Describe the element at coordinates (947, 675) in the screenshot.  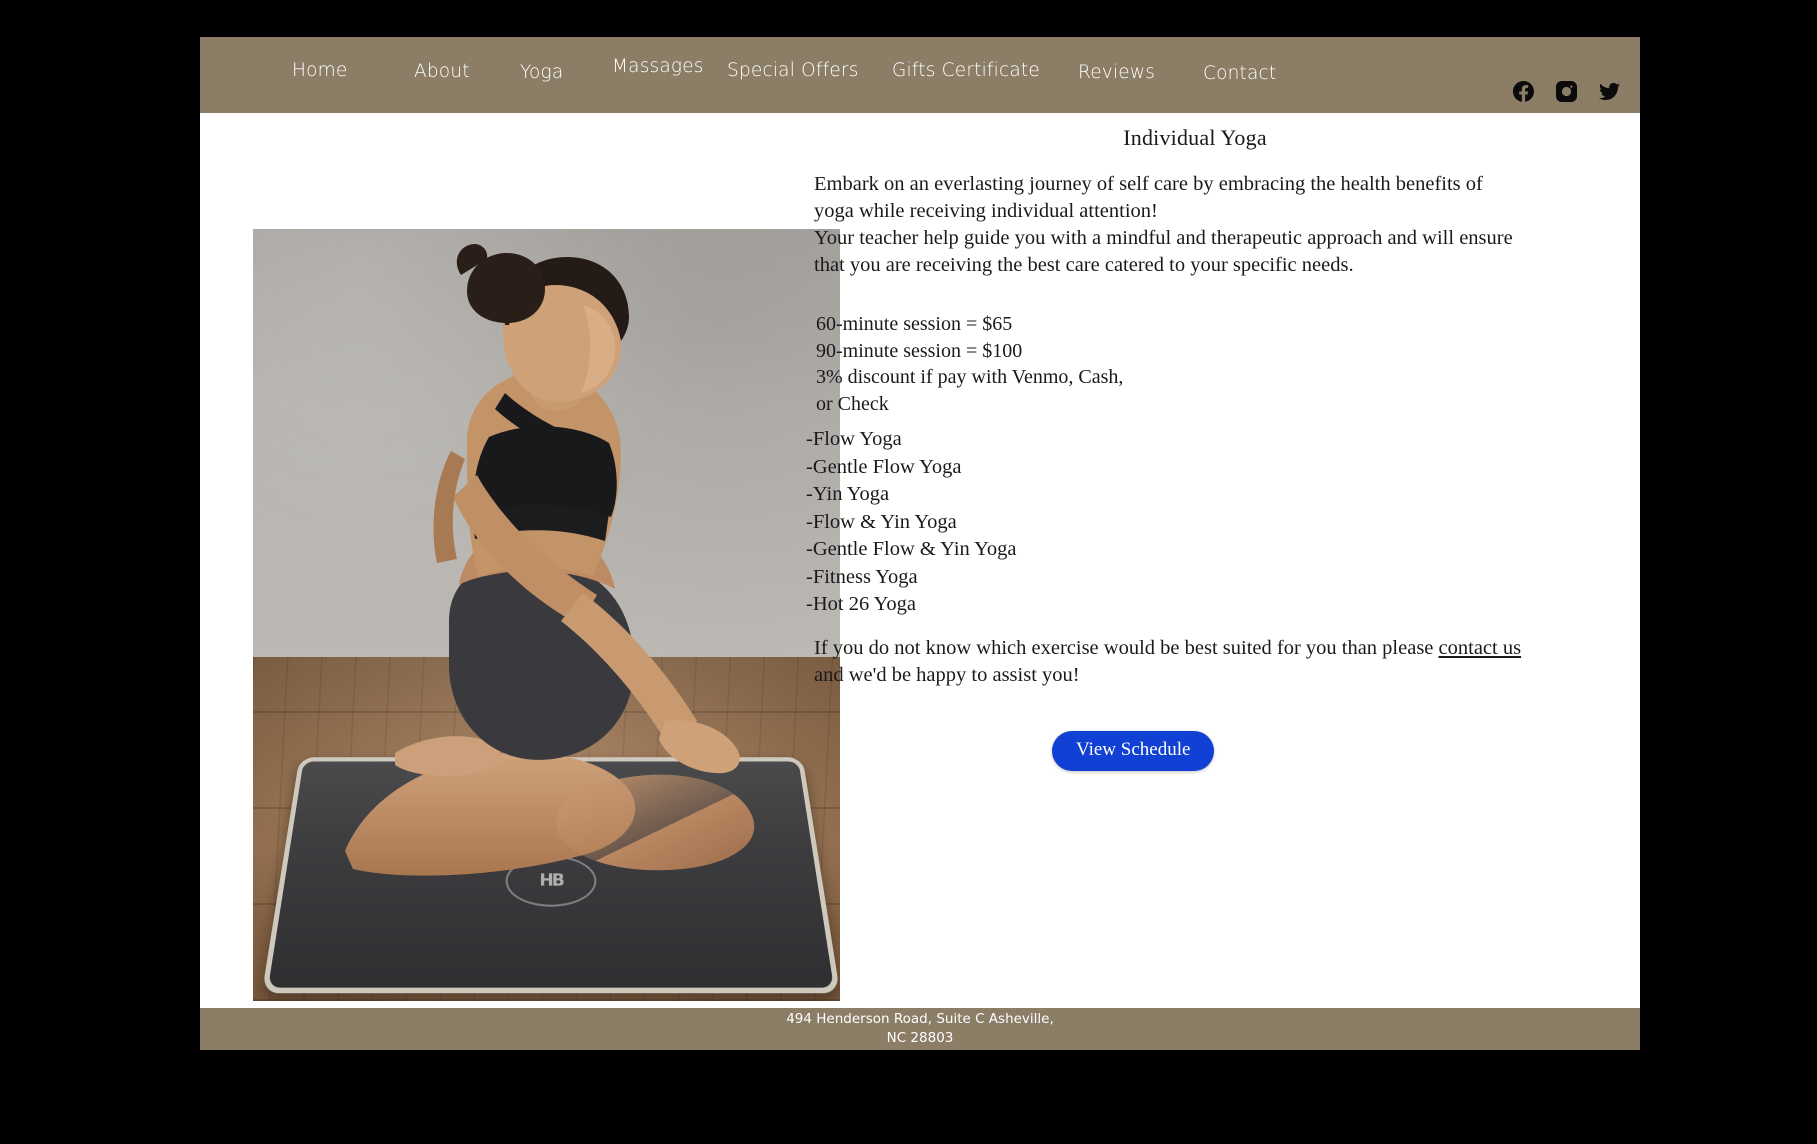
I see `closing-text-after: and we'd be happy to assist you!` at that location.